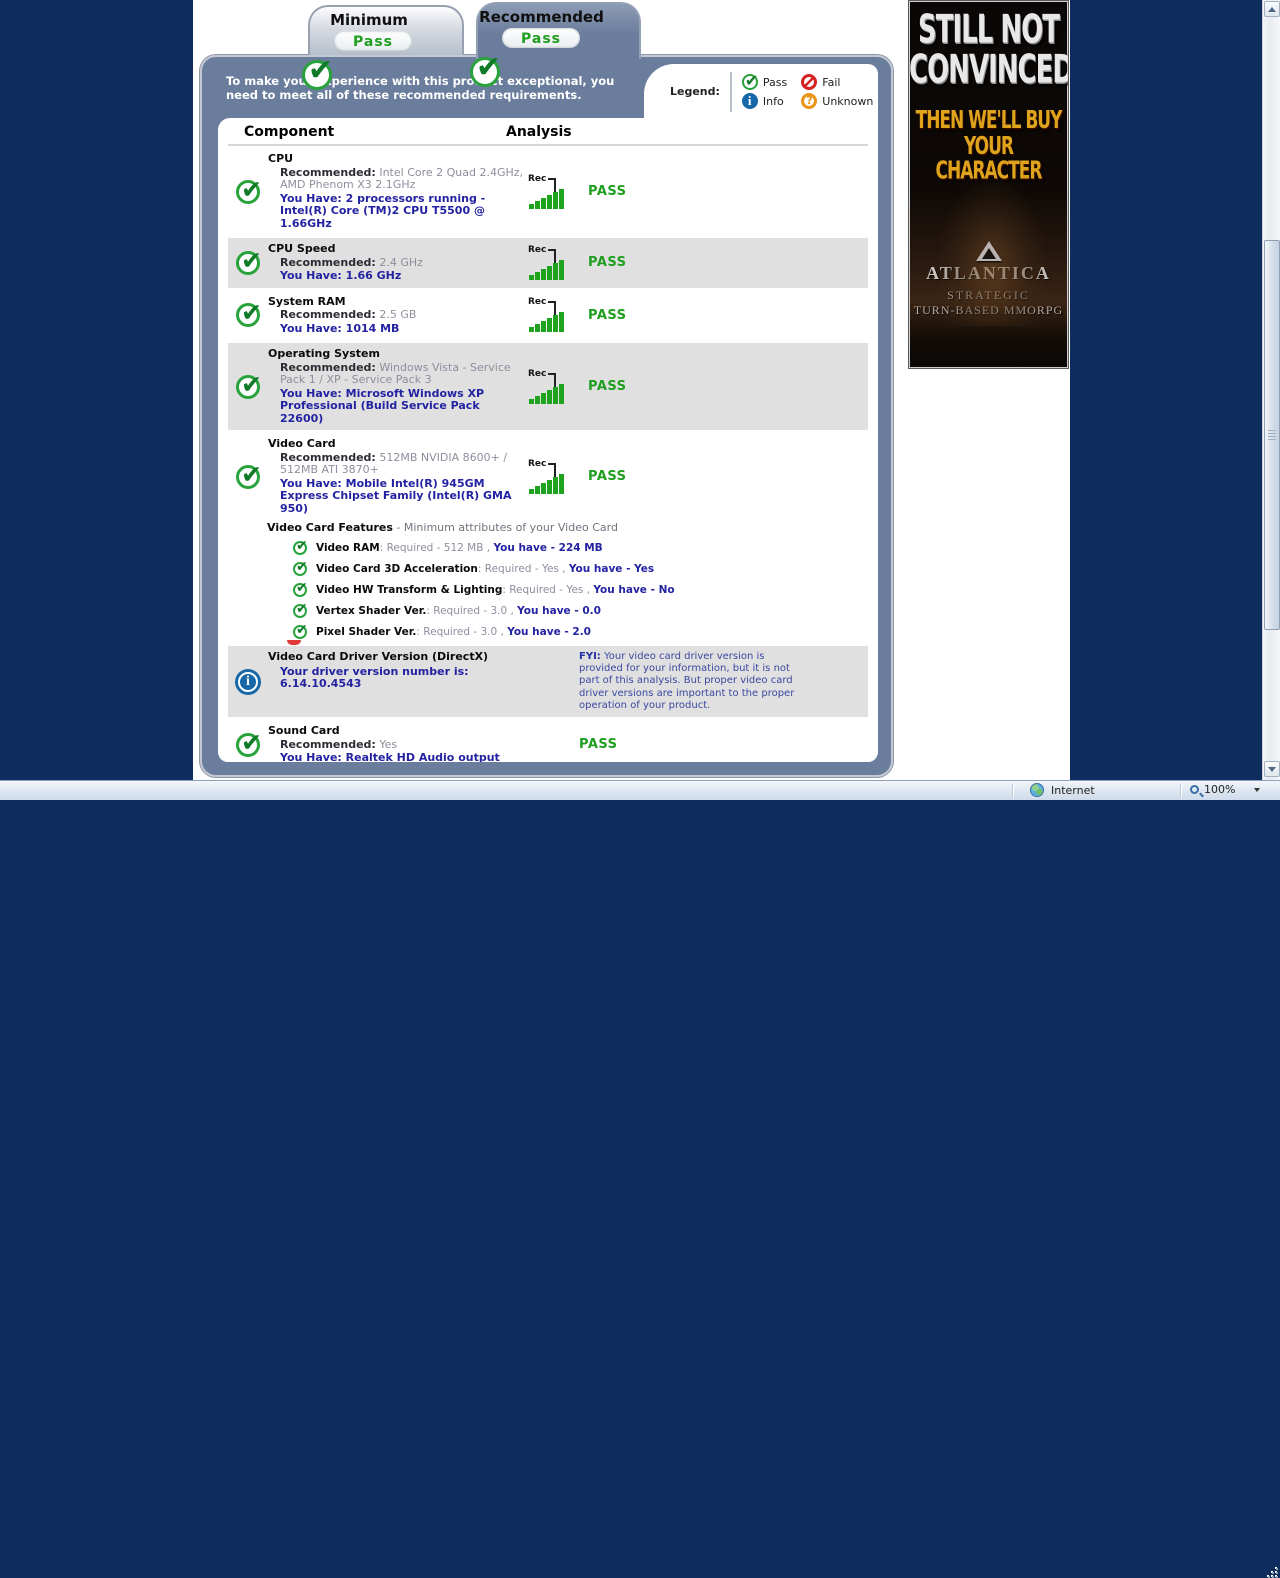 The image size is (1280, 1578). I want to click on tab-minimum: Minimum Pass, so click(383, 47).